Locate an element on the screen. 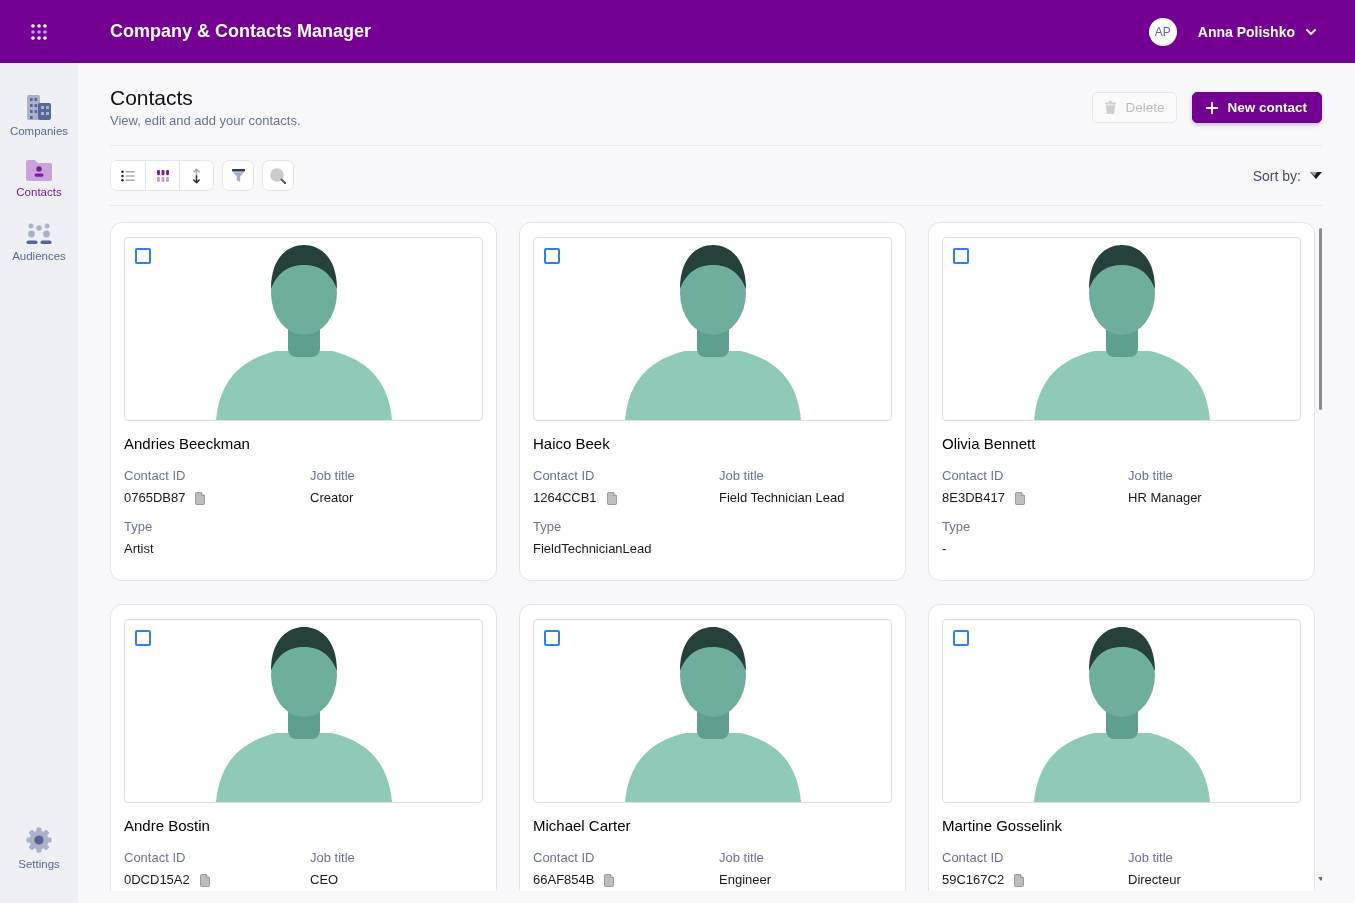  contacts-nav-item: Contacts is located at coordinates (39, 191).